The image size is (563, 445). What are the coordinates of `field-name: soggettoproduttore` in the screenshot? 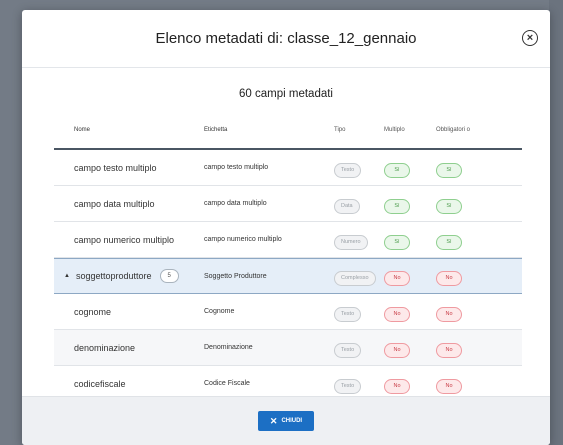 It's located at (113, 276).